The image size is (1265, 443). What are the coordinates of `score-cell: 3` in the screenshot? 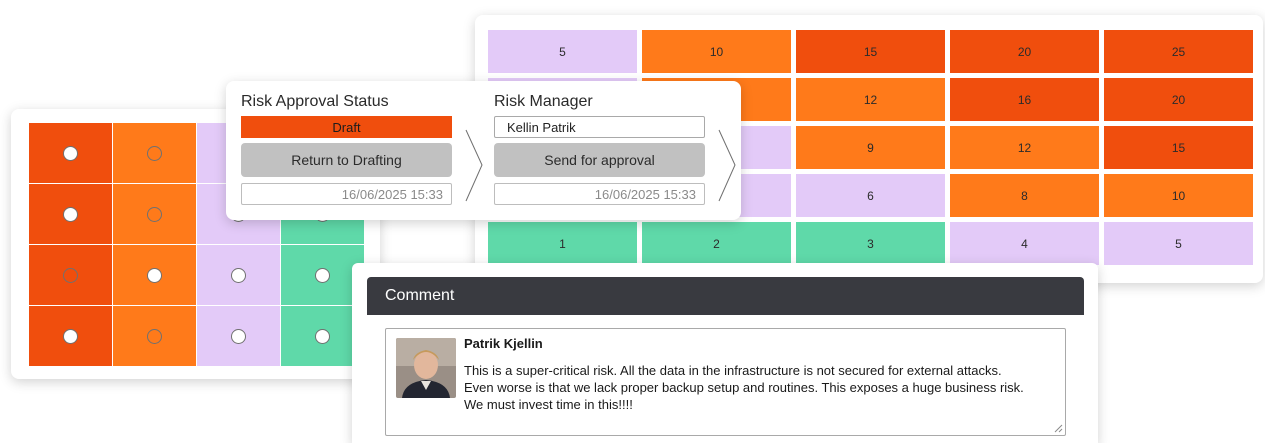 It's located at (870, 243).